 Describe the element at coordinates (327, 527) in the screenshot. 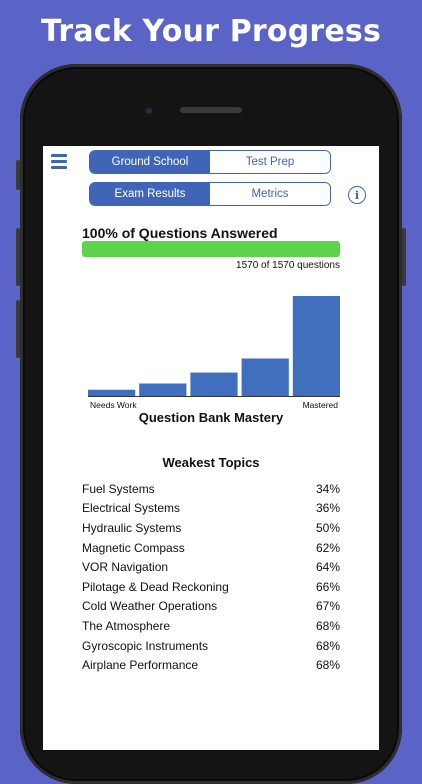

I see `topic-percent: 50%` at that location.